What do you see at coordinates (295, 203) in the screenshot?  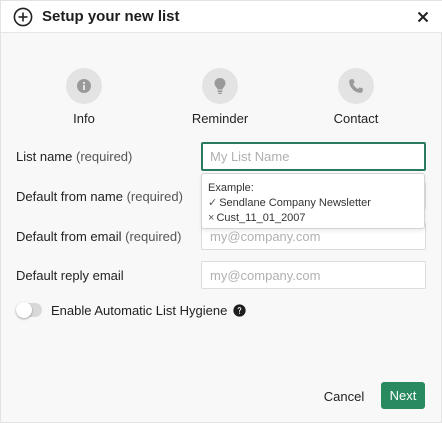 I see `tooltip-good-example: Sendlane Company Newsletter` at bounding box center [295, 203].